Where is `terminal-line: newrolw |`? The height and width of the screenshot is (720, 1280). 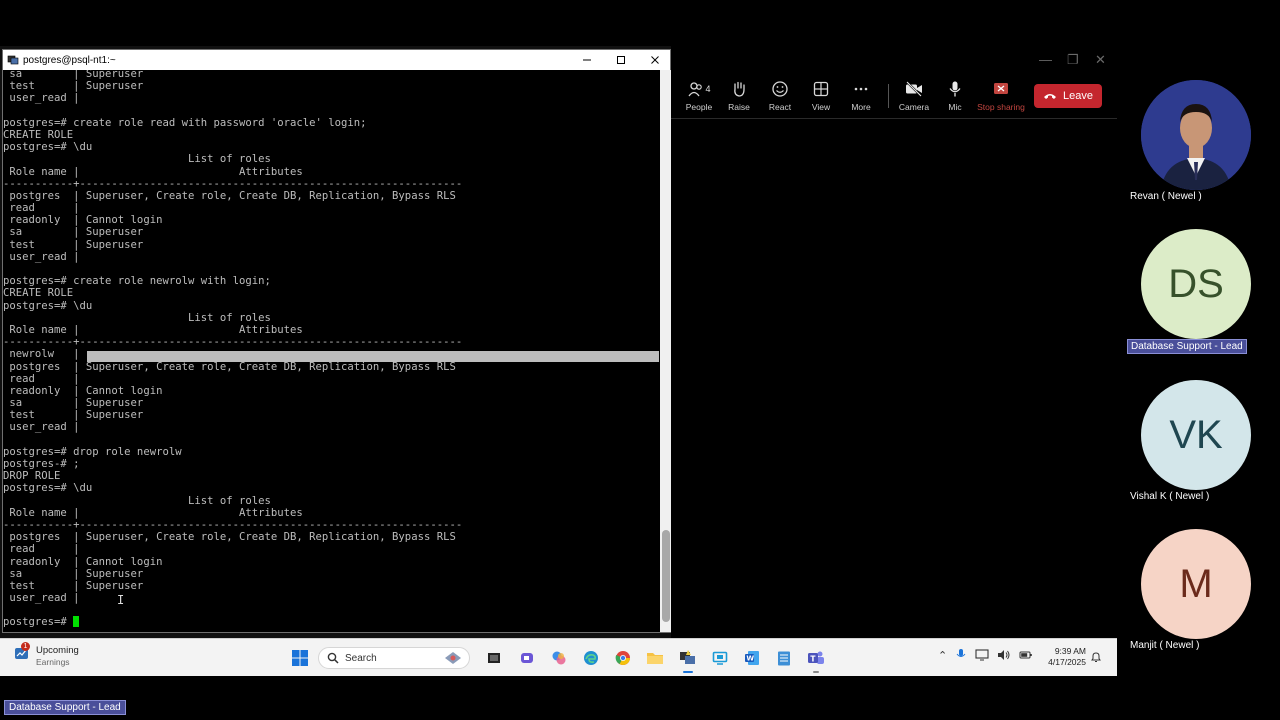 terminal-line: newrolw | is located at coordinates (41, 354).